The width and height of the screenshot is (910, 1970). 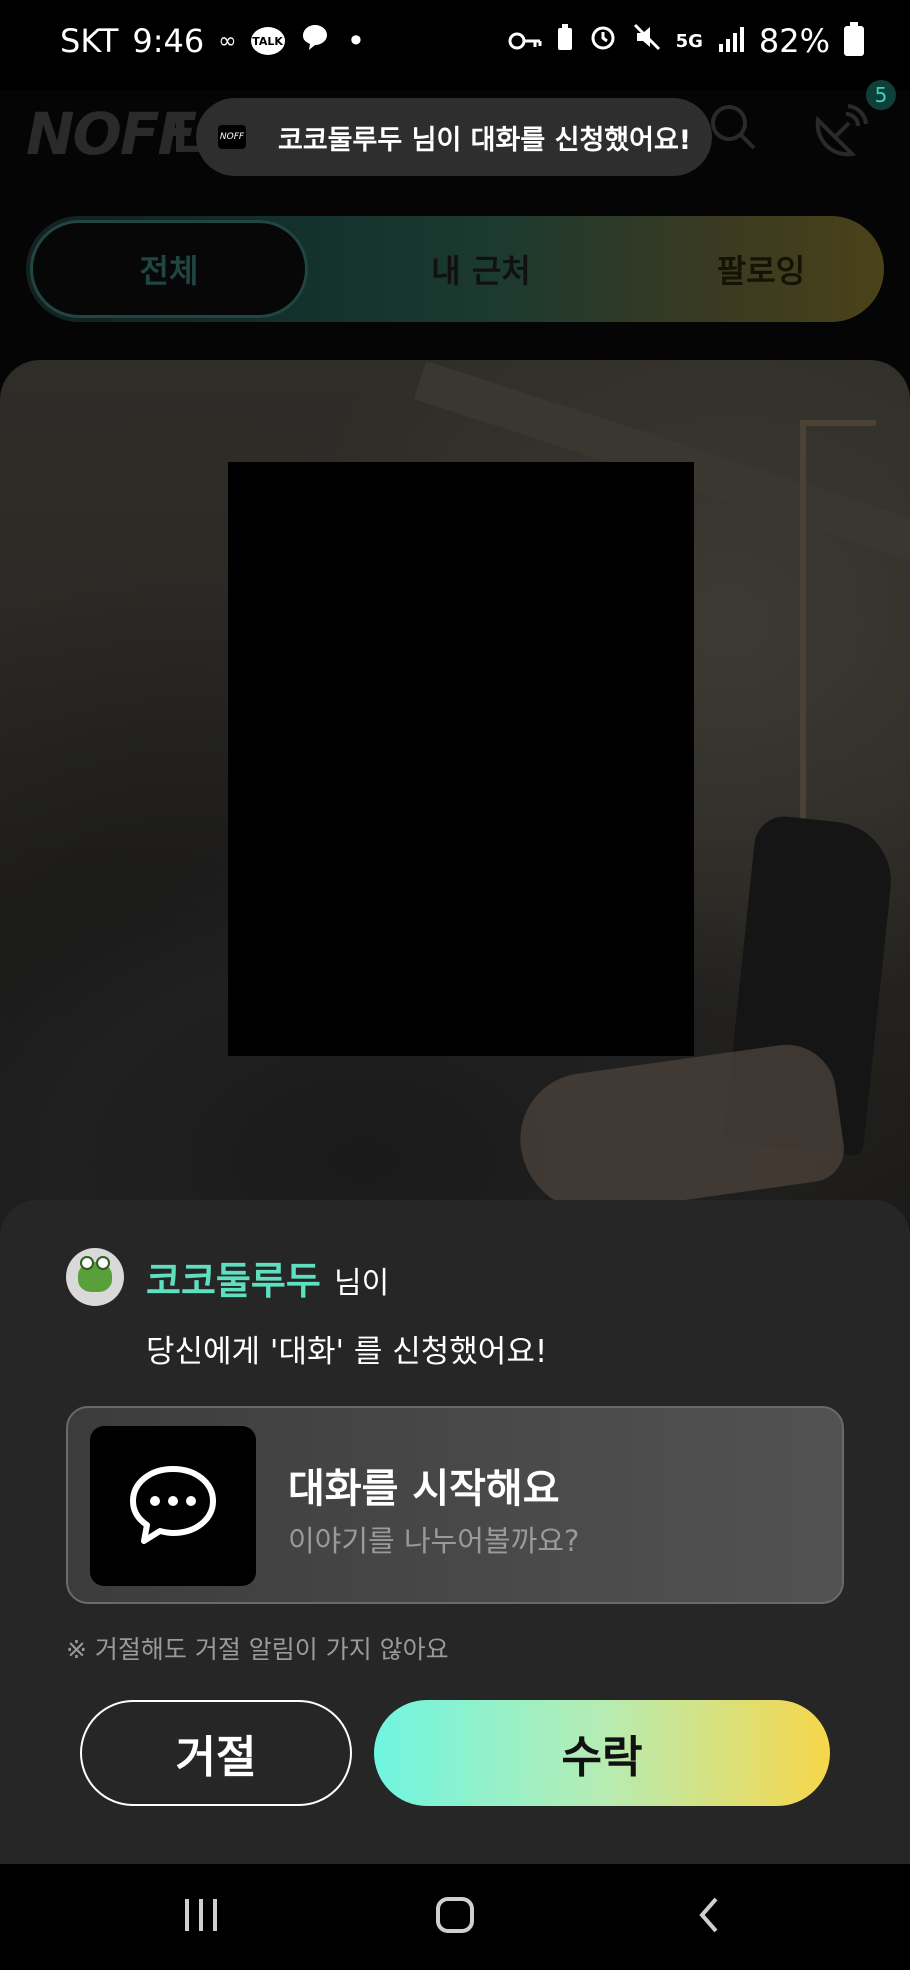 I want to click on home-icon, so click(x=455, y=1915).